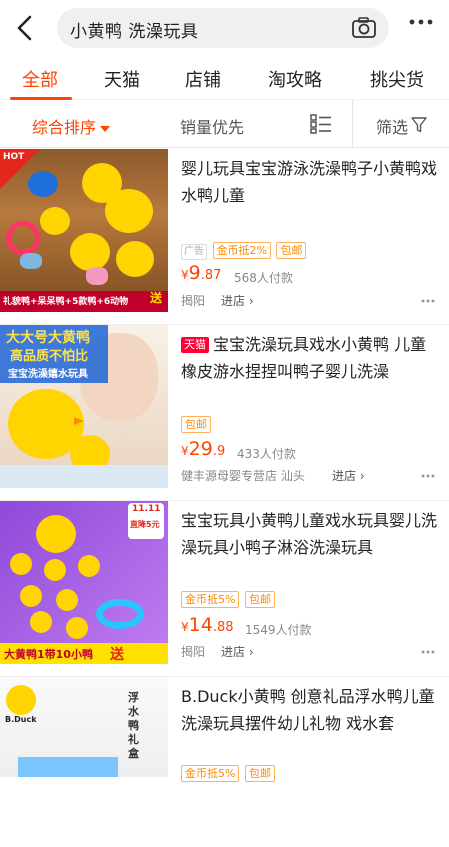 The height and width of the screenshot is (847, 449). Describe the element at coordinates (212, 126) in the screenshot. I see `sort-sales: 销量优先` at that location.